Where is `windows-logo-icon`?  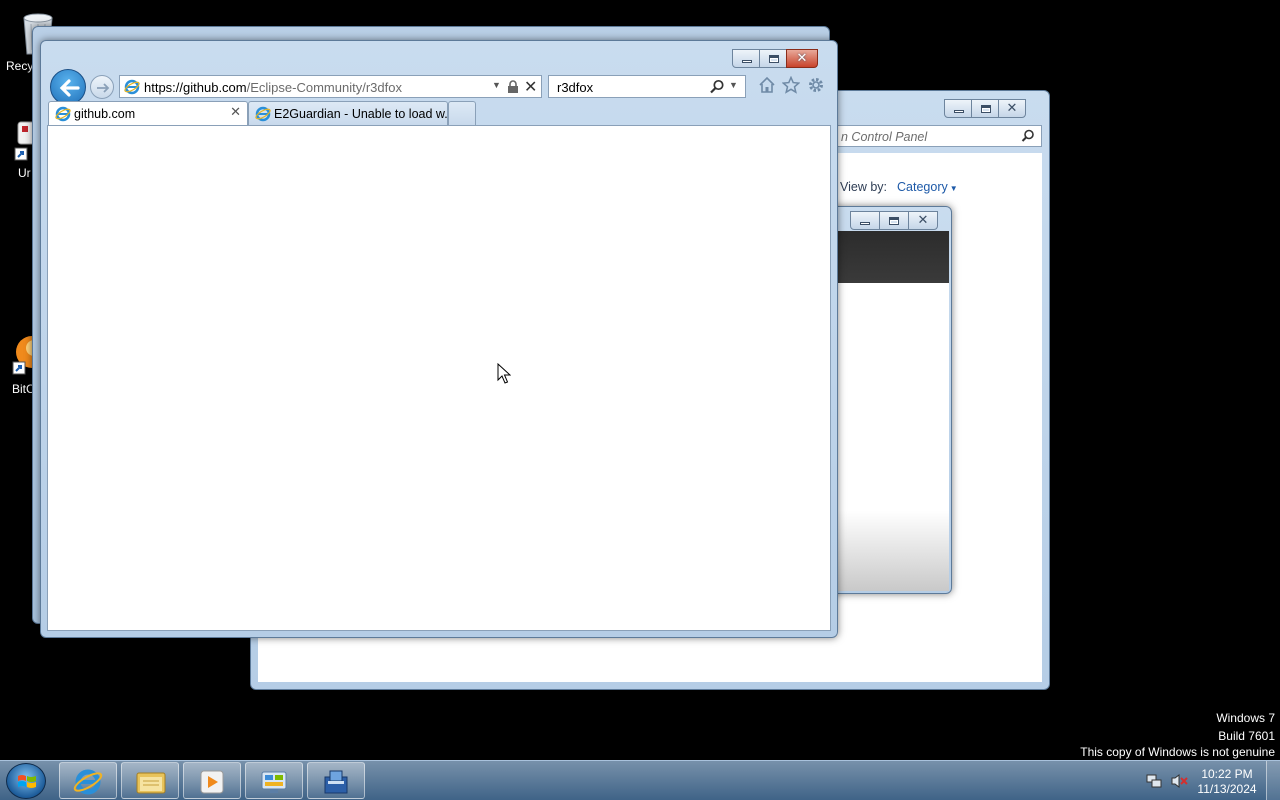
windows-logo-icon is located at coordinates (27, 781).